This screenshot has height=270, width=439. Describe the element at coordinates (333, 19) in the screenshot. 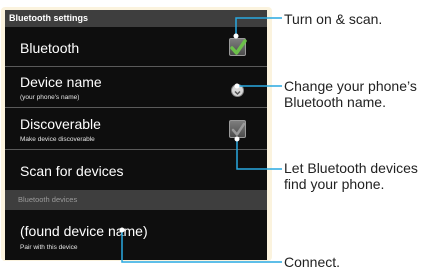

I see `callout-turn-on: Turn on & scan.` at that location.